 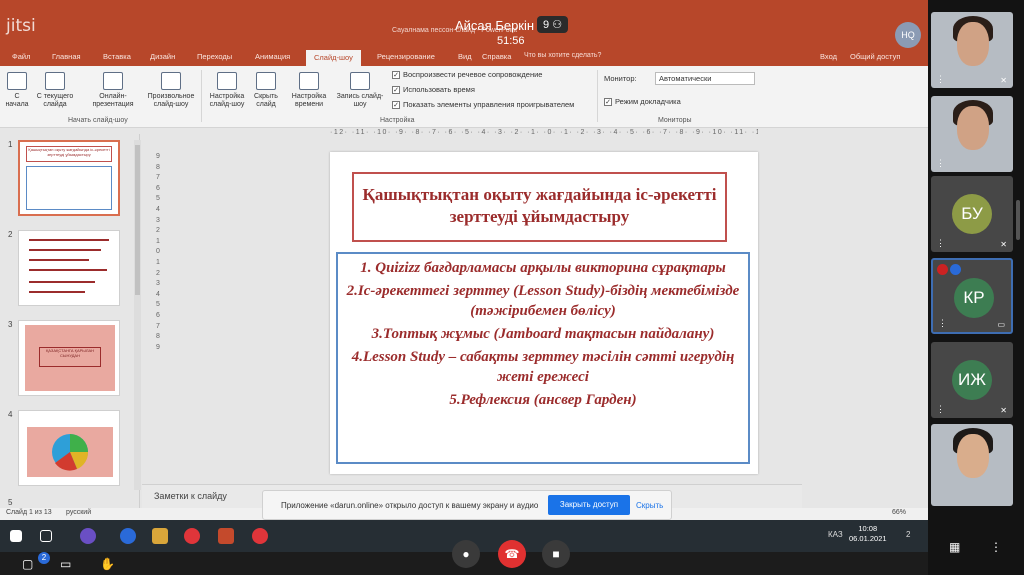 What do you see at coordinates (705, 78) in the screenshot?
I see `monitor-select: Автоматически` at bounding box center [705, 78].